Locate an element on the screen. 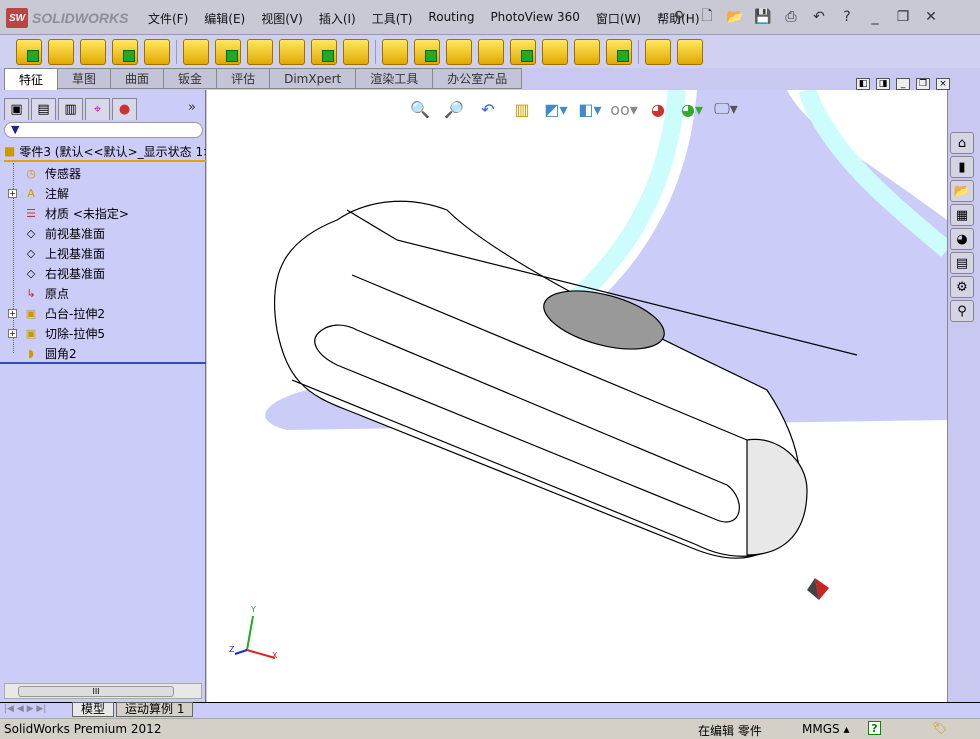 This screenshot has height=739, width=980. tile-left-icon: ◧ is located at coordinates (863, 84).